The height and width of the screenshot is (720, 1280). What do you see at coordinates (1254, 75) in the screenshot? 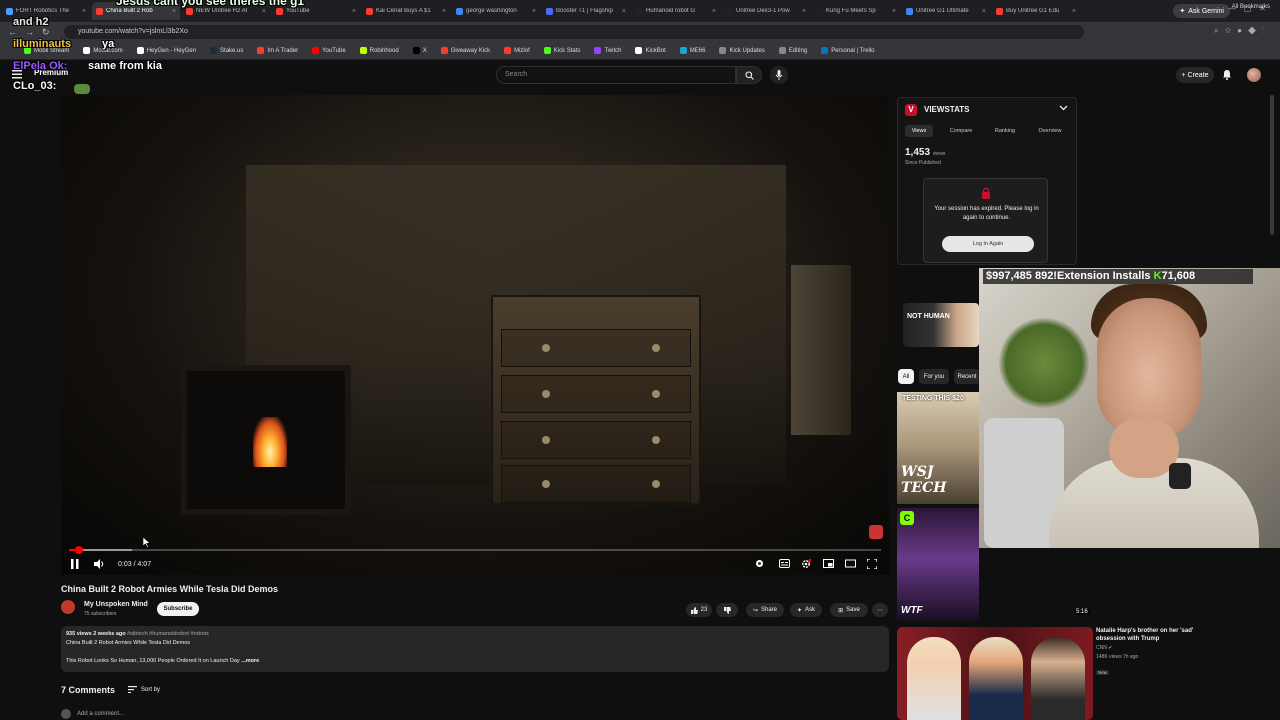
I see `account-avatar` at bounding box center [1254, 75].